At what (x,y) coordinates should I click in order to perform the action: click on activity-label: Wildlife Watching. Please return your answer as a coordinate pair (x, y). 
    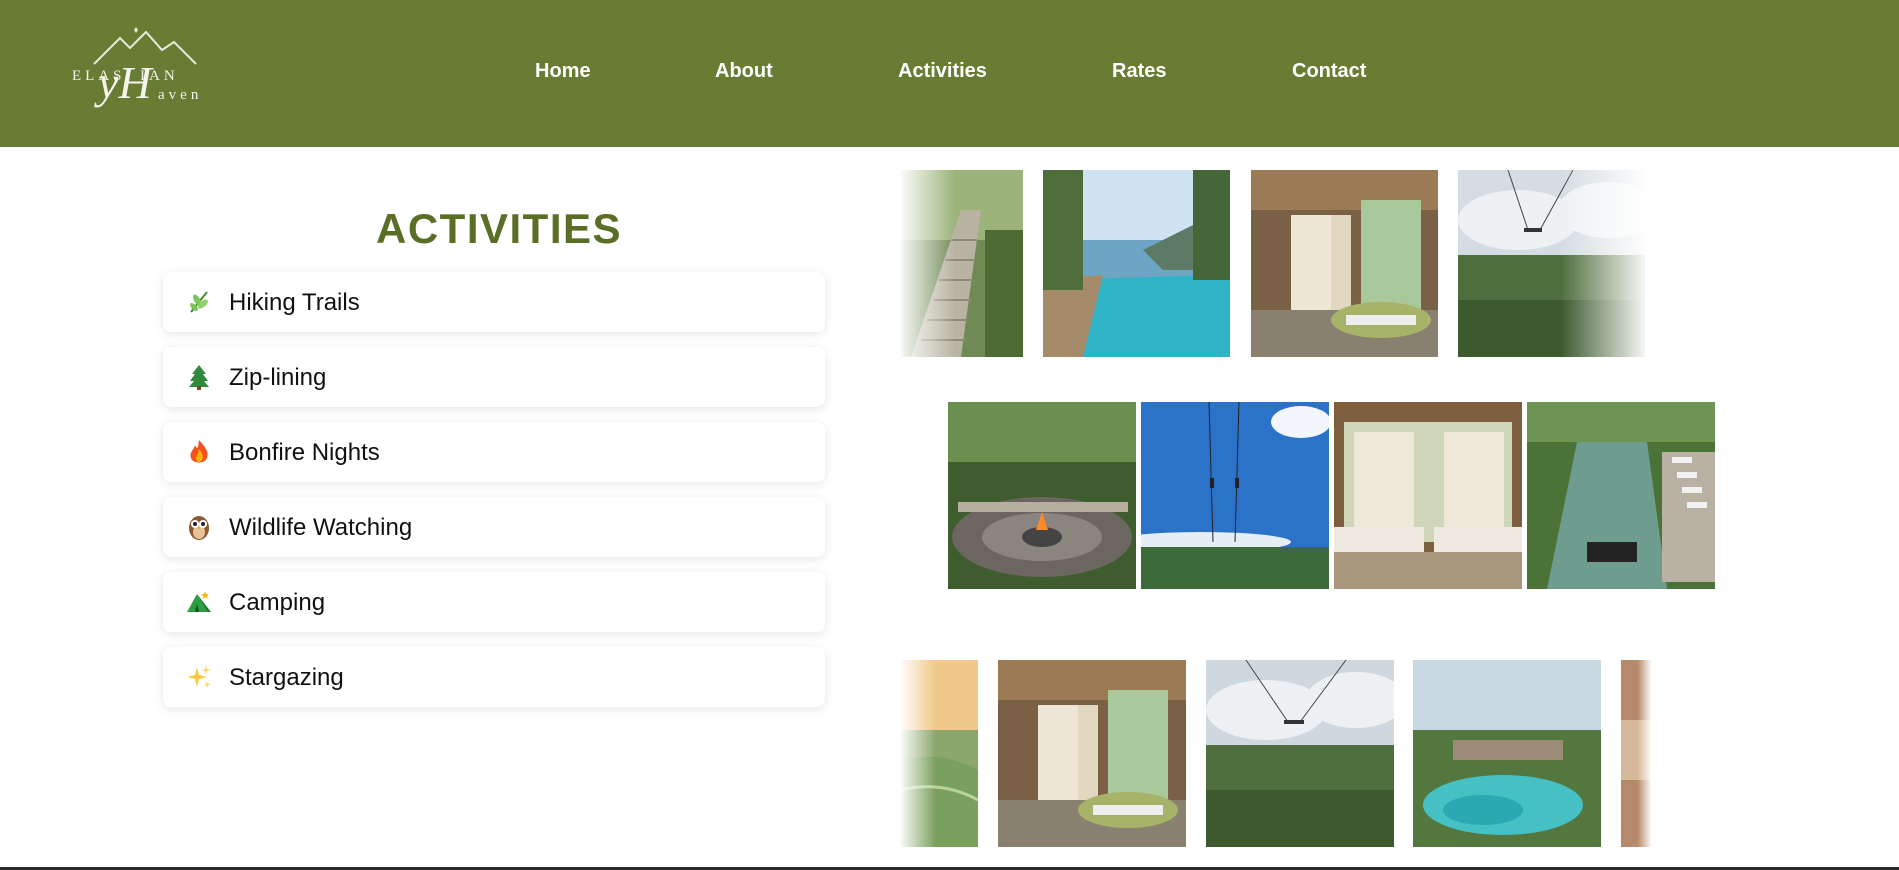
    Looking at the image, I should click on (321, 527).